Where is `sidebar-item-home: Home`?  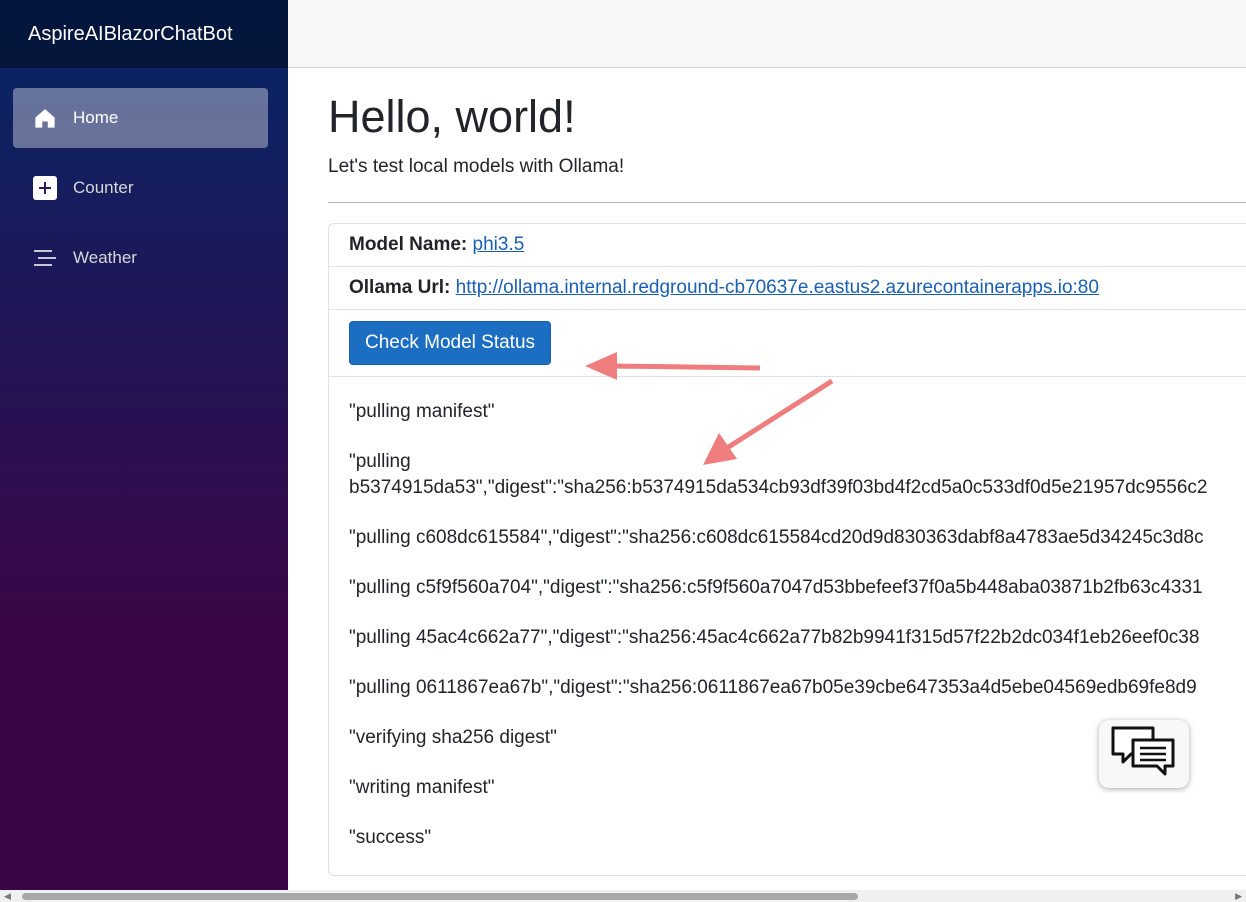 sidebar-item-home: Home is located at coordinates (140, 118).